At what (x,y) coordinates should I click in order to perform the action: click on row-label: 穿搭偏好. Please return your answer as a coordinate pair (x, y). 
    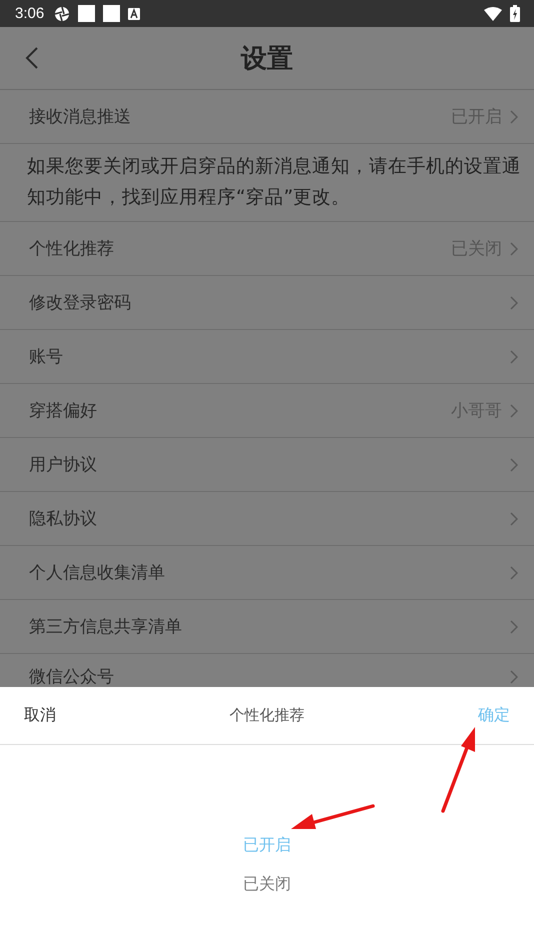
    Looking at the image, I should click on (63, 411).